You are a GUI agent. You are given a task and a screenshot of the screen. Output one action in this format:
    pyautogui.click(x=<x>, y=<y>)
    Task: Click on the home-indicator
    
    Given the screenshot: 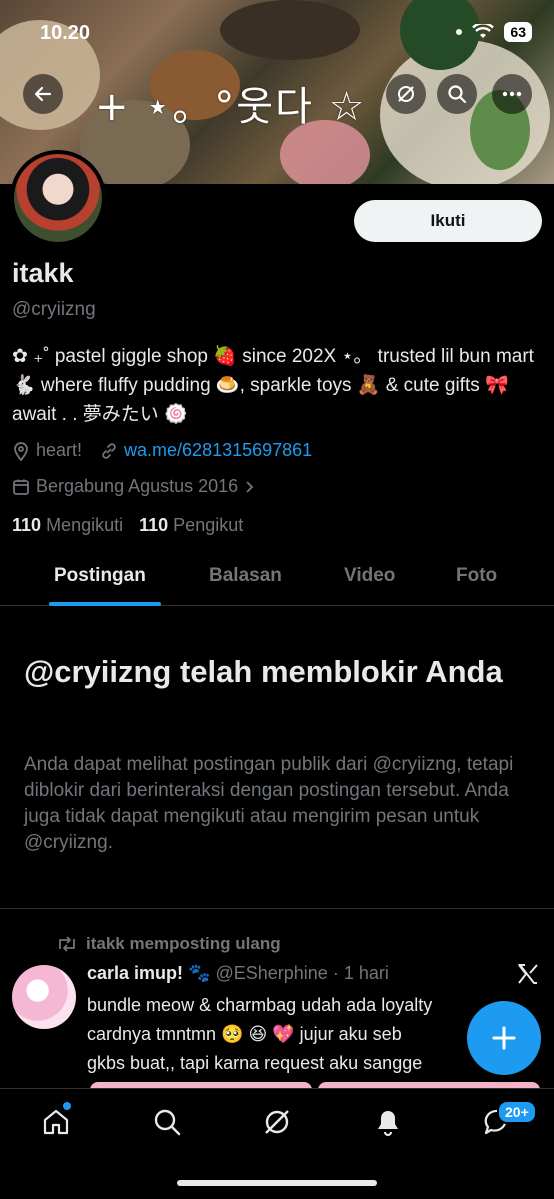 What is the action you would take?
    pyautogui.click(x=277, y=1183)
    